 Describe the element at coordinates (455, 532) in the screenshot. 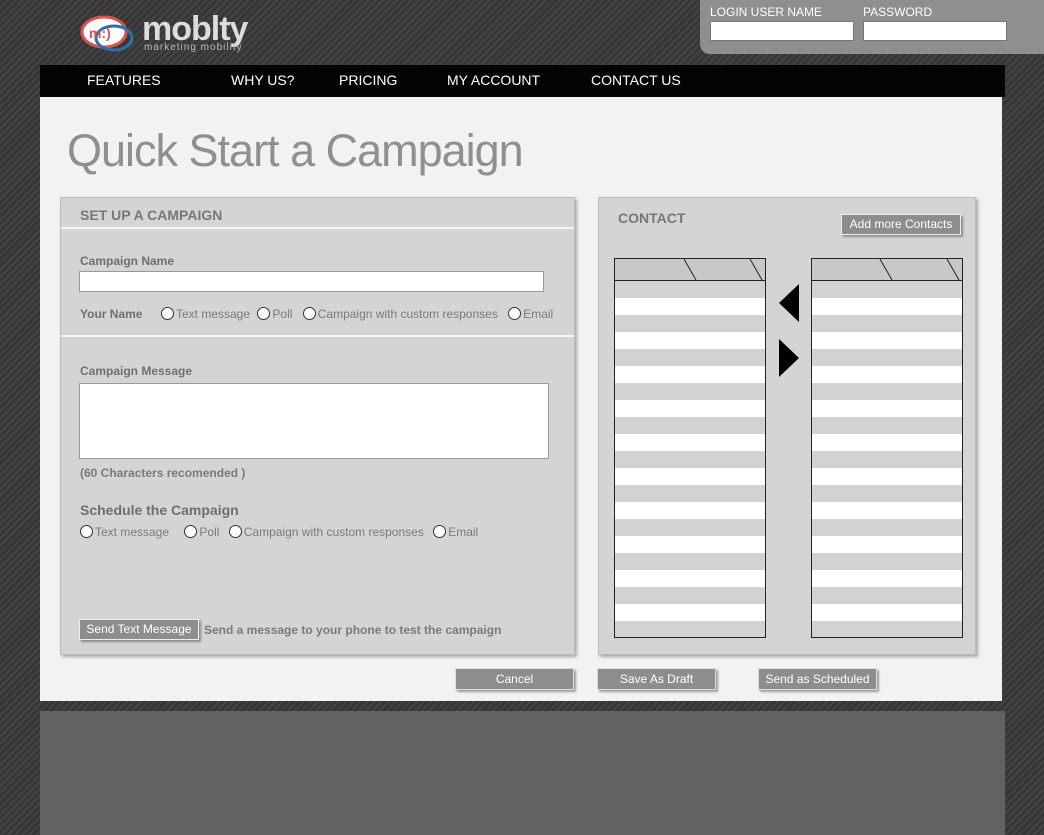

I see `schedule-option-email: Email` at that location.